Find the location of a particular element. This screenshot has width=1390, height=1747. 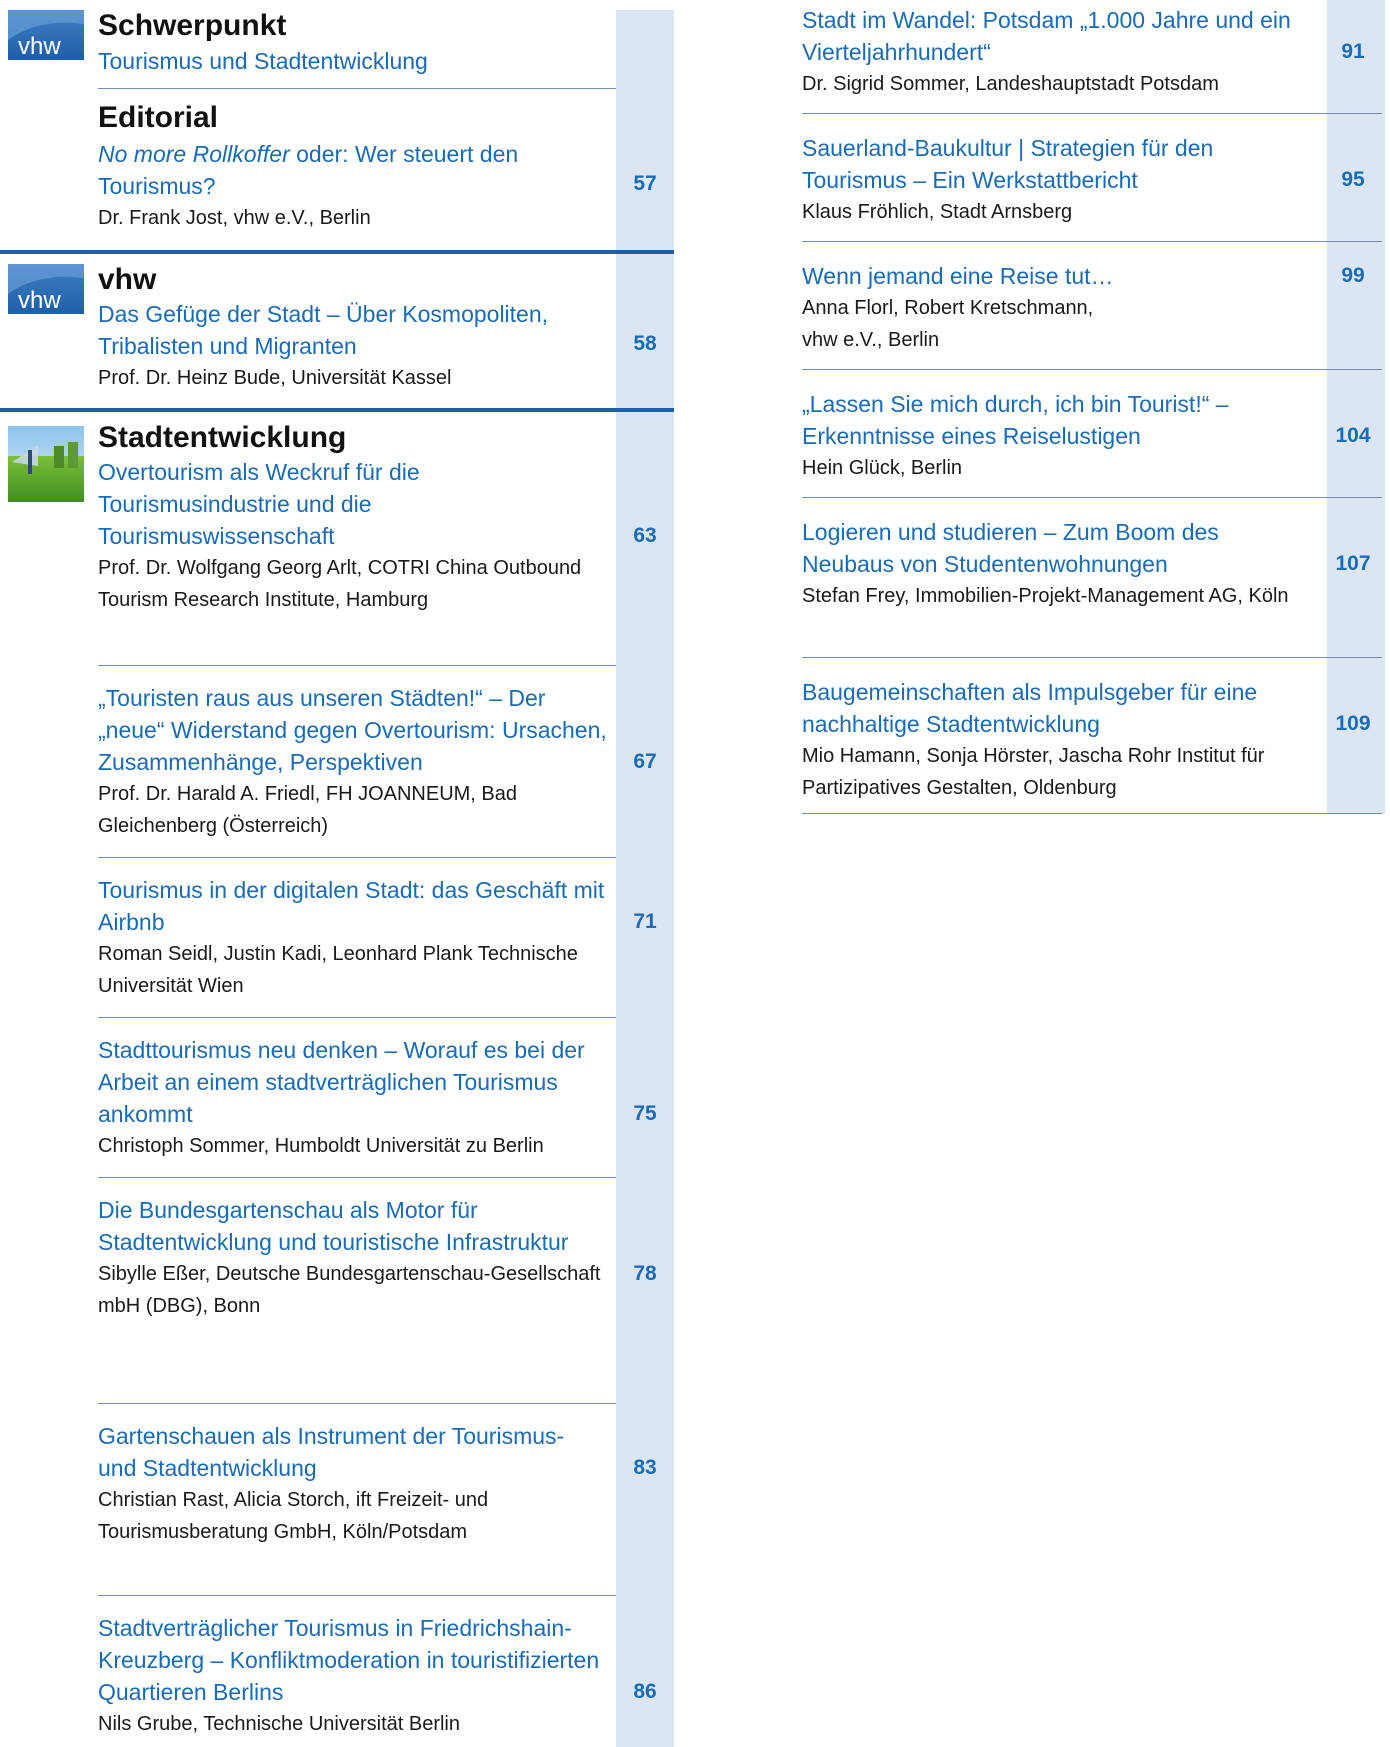

page-number: 78 is located at coordinates (645, 1274).